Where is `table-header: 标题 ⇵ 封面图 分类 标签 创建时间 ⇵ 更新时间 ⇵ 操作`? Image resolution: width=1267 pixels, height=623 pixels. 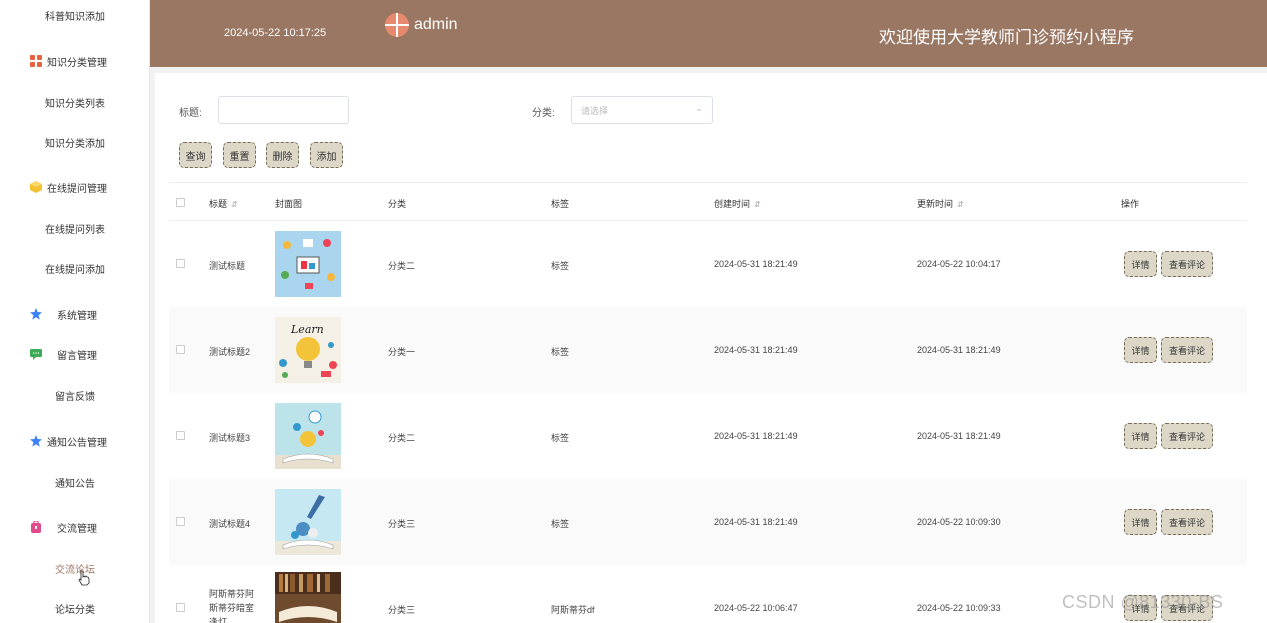 table-header: 标题 ⇵ 封面图 分类 标签 创建时间 ⇵ 更新时间 ⇵ 操作 is located at coordinates (708, 201).